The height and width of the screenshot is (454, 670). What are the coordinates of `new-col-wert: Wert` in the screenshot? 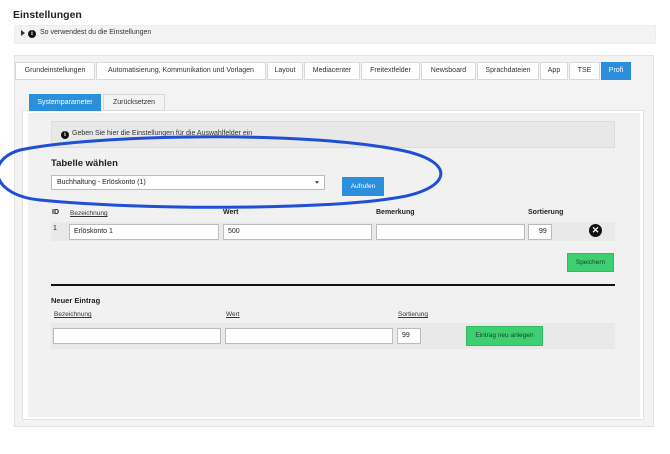 It's located at (233, 314).